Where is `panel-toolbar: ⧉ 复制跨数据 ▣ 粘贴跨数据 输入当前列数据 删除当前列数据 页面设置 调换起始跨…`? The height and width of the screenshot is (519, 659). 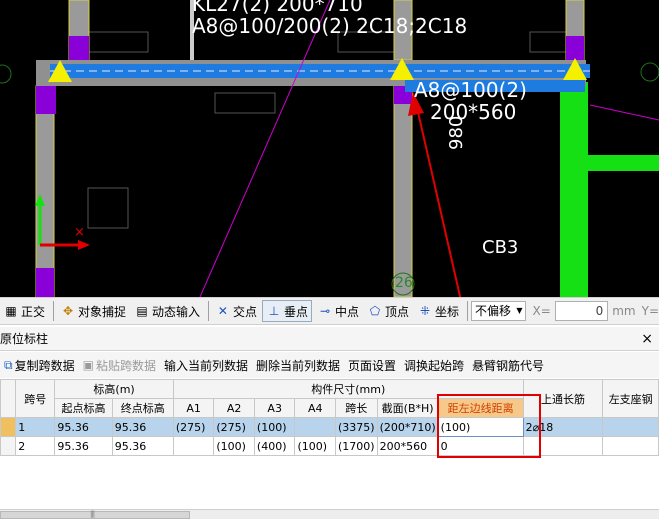 panel-toolbar: ⧉ 复制跨数据 ▣ 粘贴跨数据 输入当前列数据 删除当前列数据 页面设置 调换起始跨… is located at coordinates (329, 365).